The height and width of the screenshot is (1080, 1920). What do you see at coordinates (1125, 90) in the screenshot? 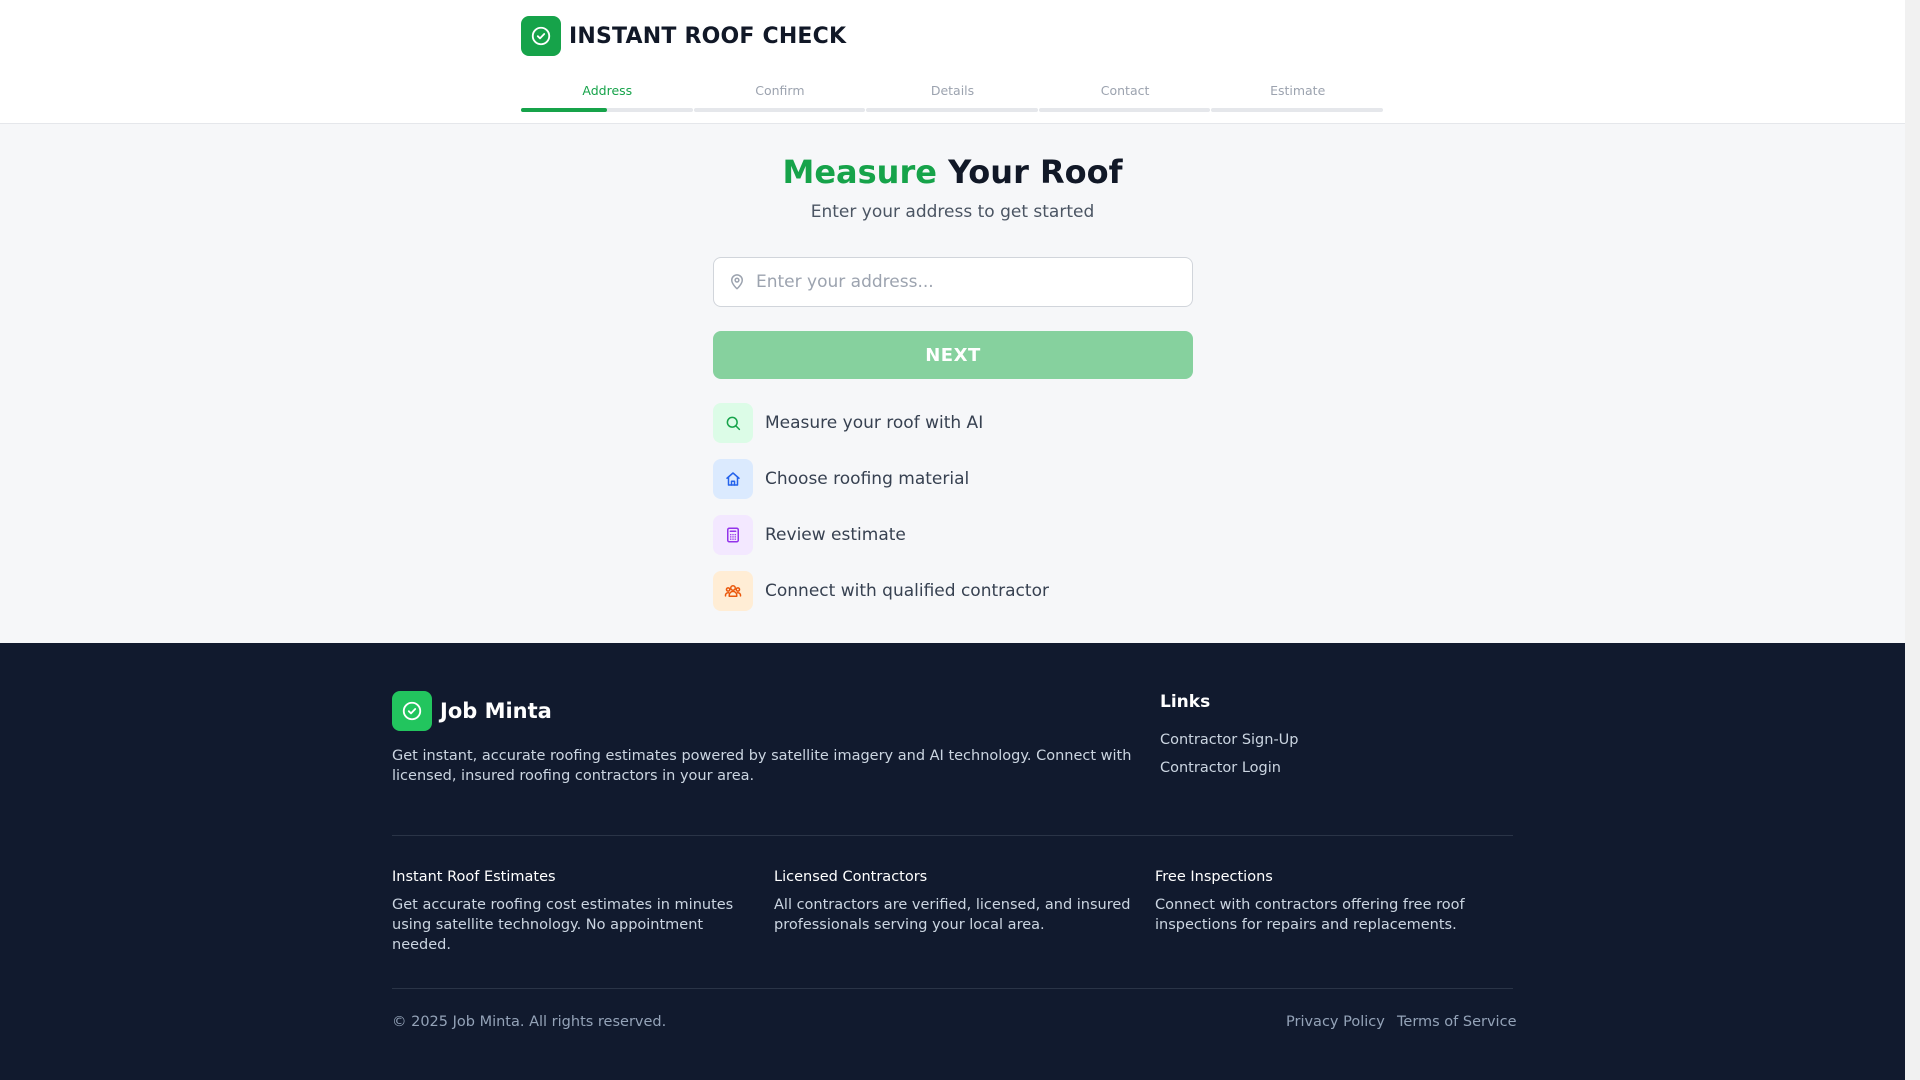
I see `step-label: Contact` at bounding box center [1125, 90].